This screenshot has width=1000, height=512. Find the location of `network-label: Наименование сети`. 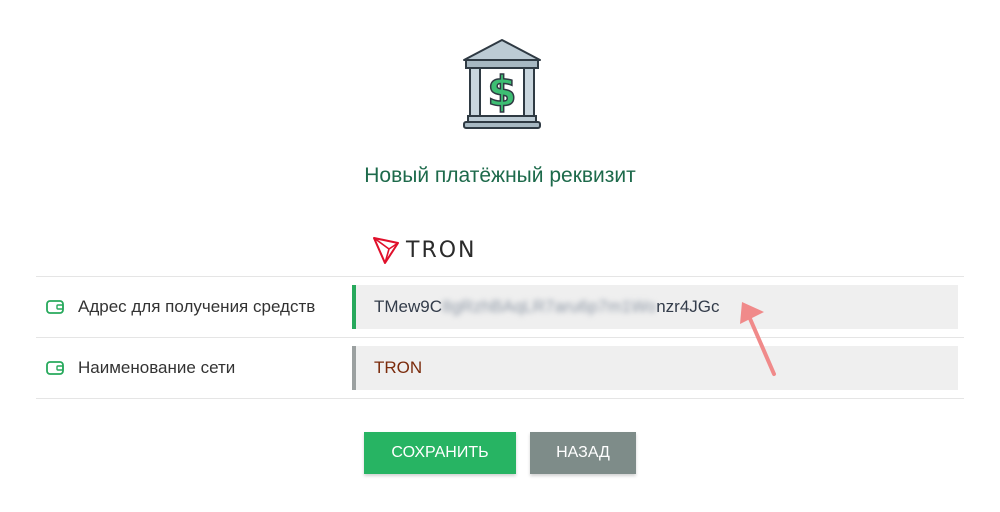

network-label: Наименование сети is located at coordinates (157, 367).